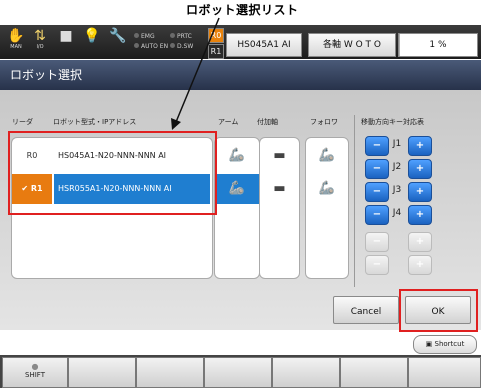 The image size is (481, 388). I want to click on shift-key: ● SHIFT, so click(35, 372).